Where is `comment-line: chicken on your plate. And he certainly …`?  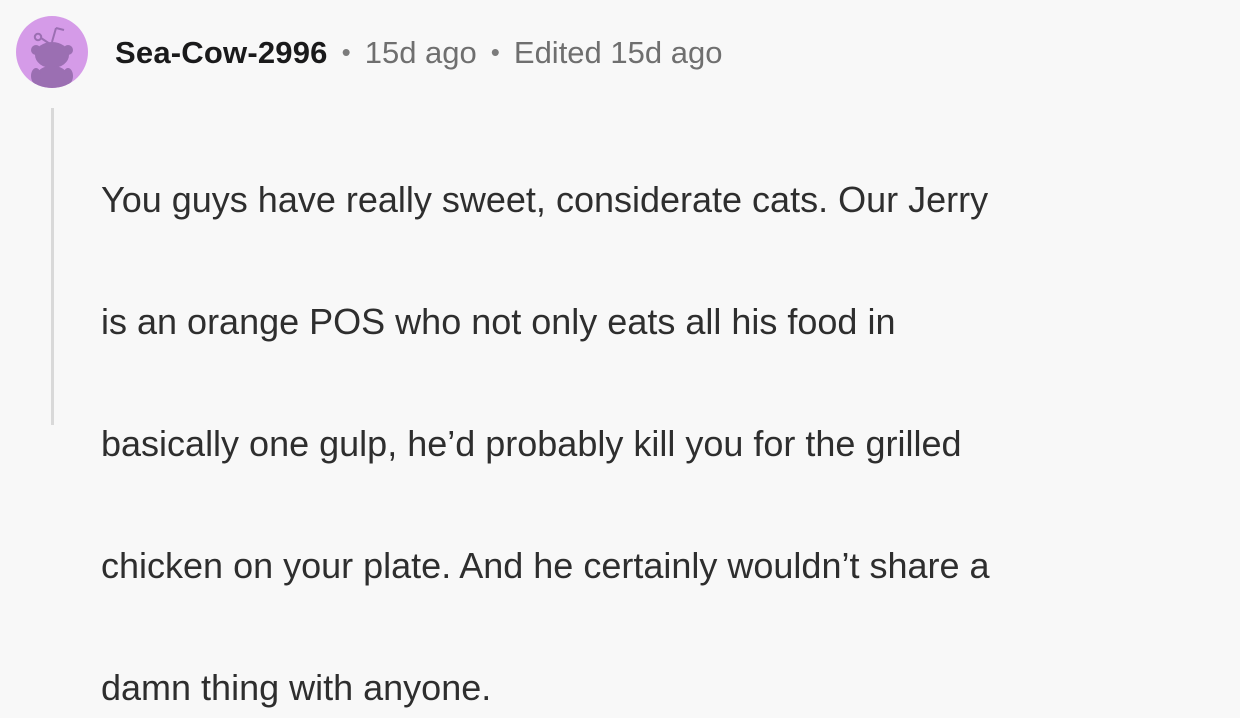 comment-line: chicken on your plate. And he certainly … is located at coordinates (545, 565).